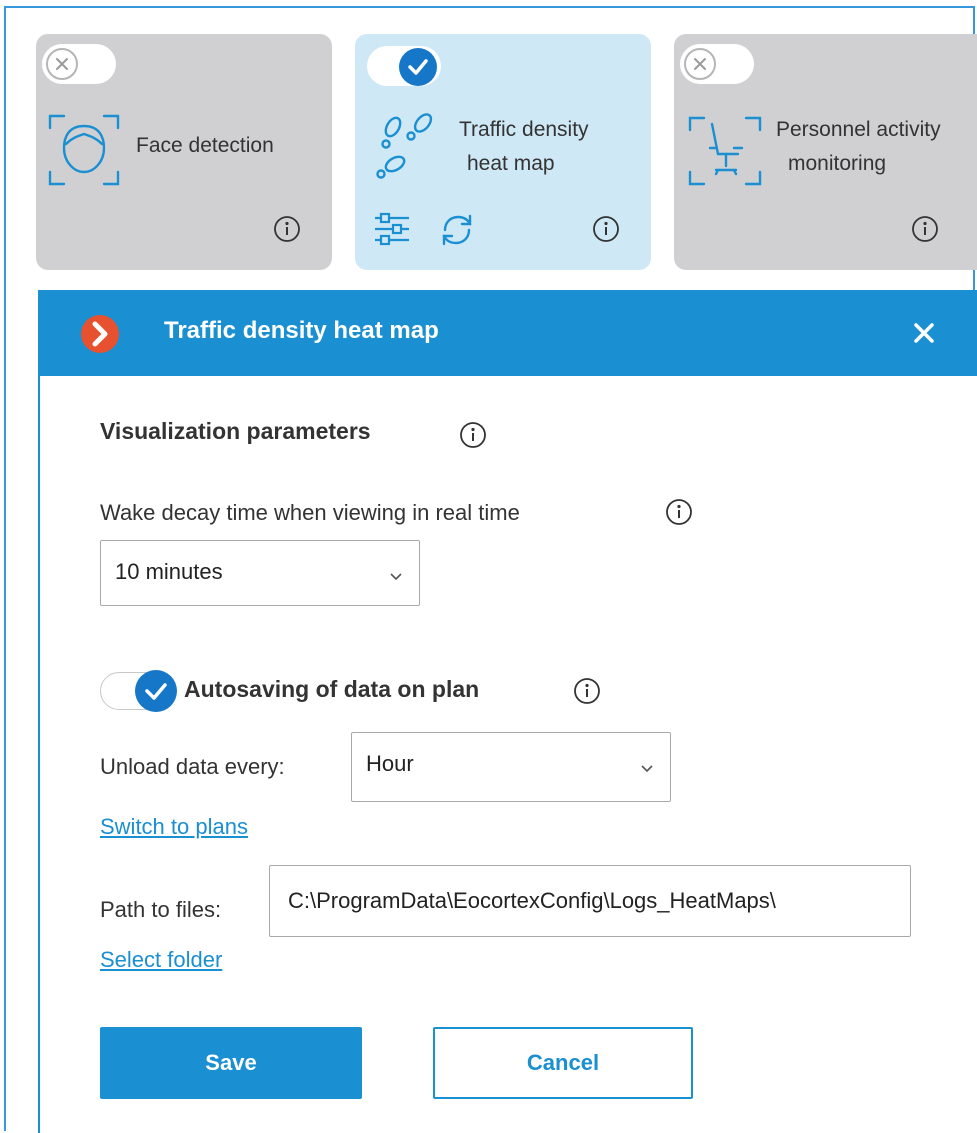  I want to click on module-toggle-face-detection, so click(79, 64).